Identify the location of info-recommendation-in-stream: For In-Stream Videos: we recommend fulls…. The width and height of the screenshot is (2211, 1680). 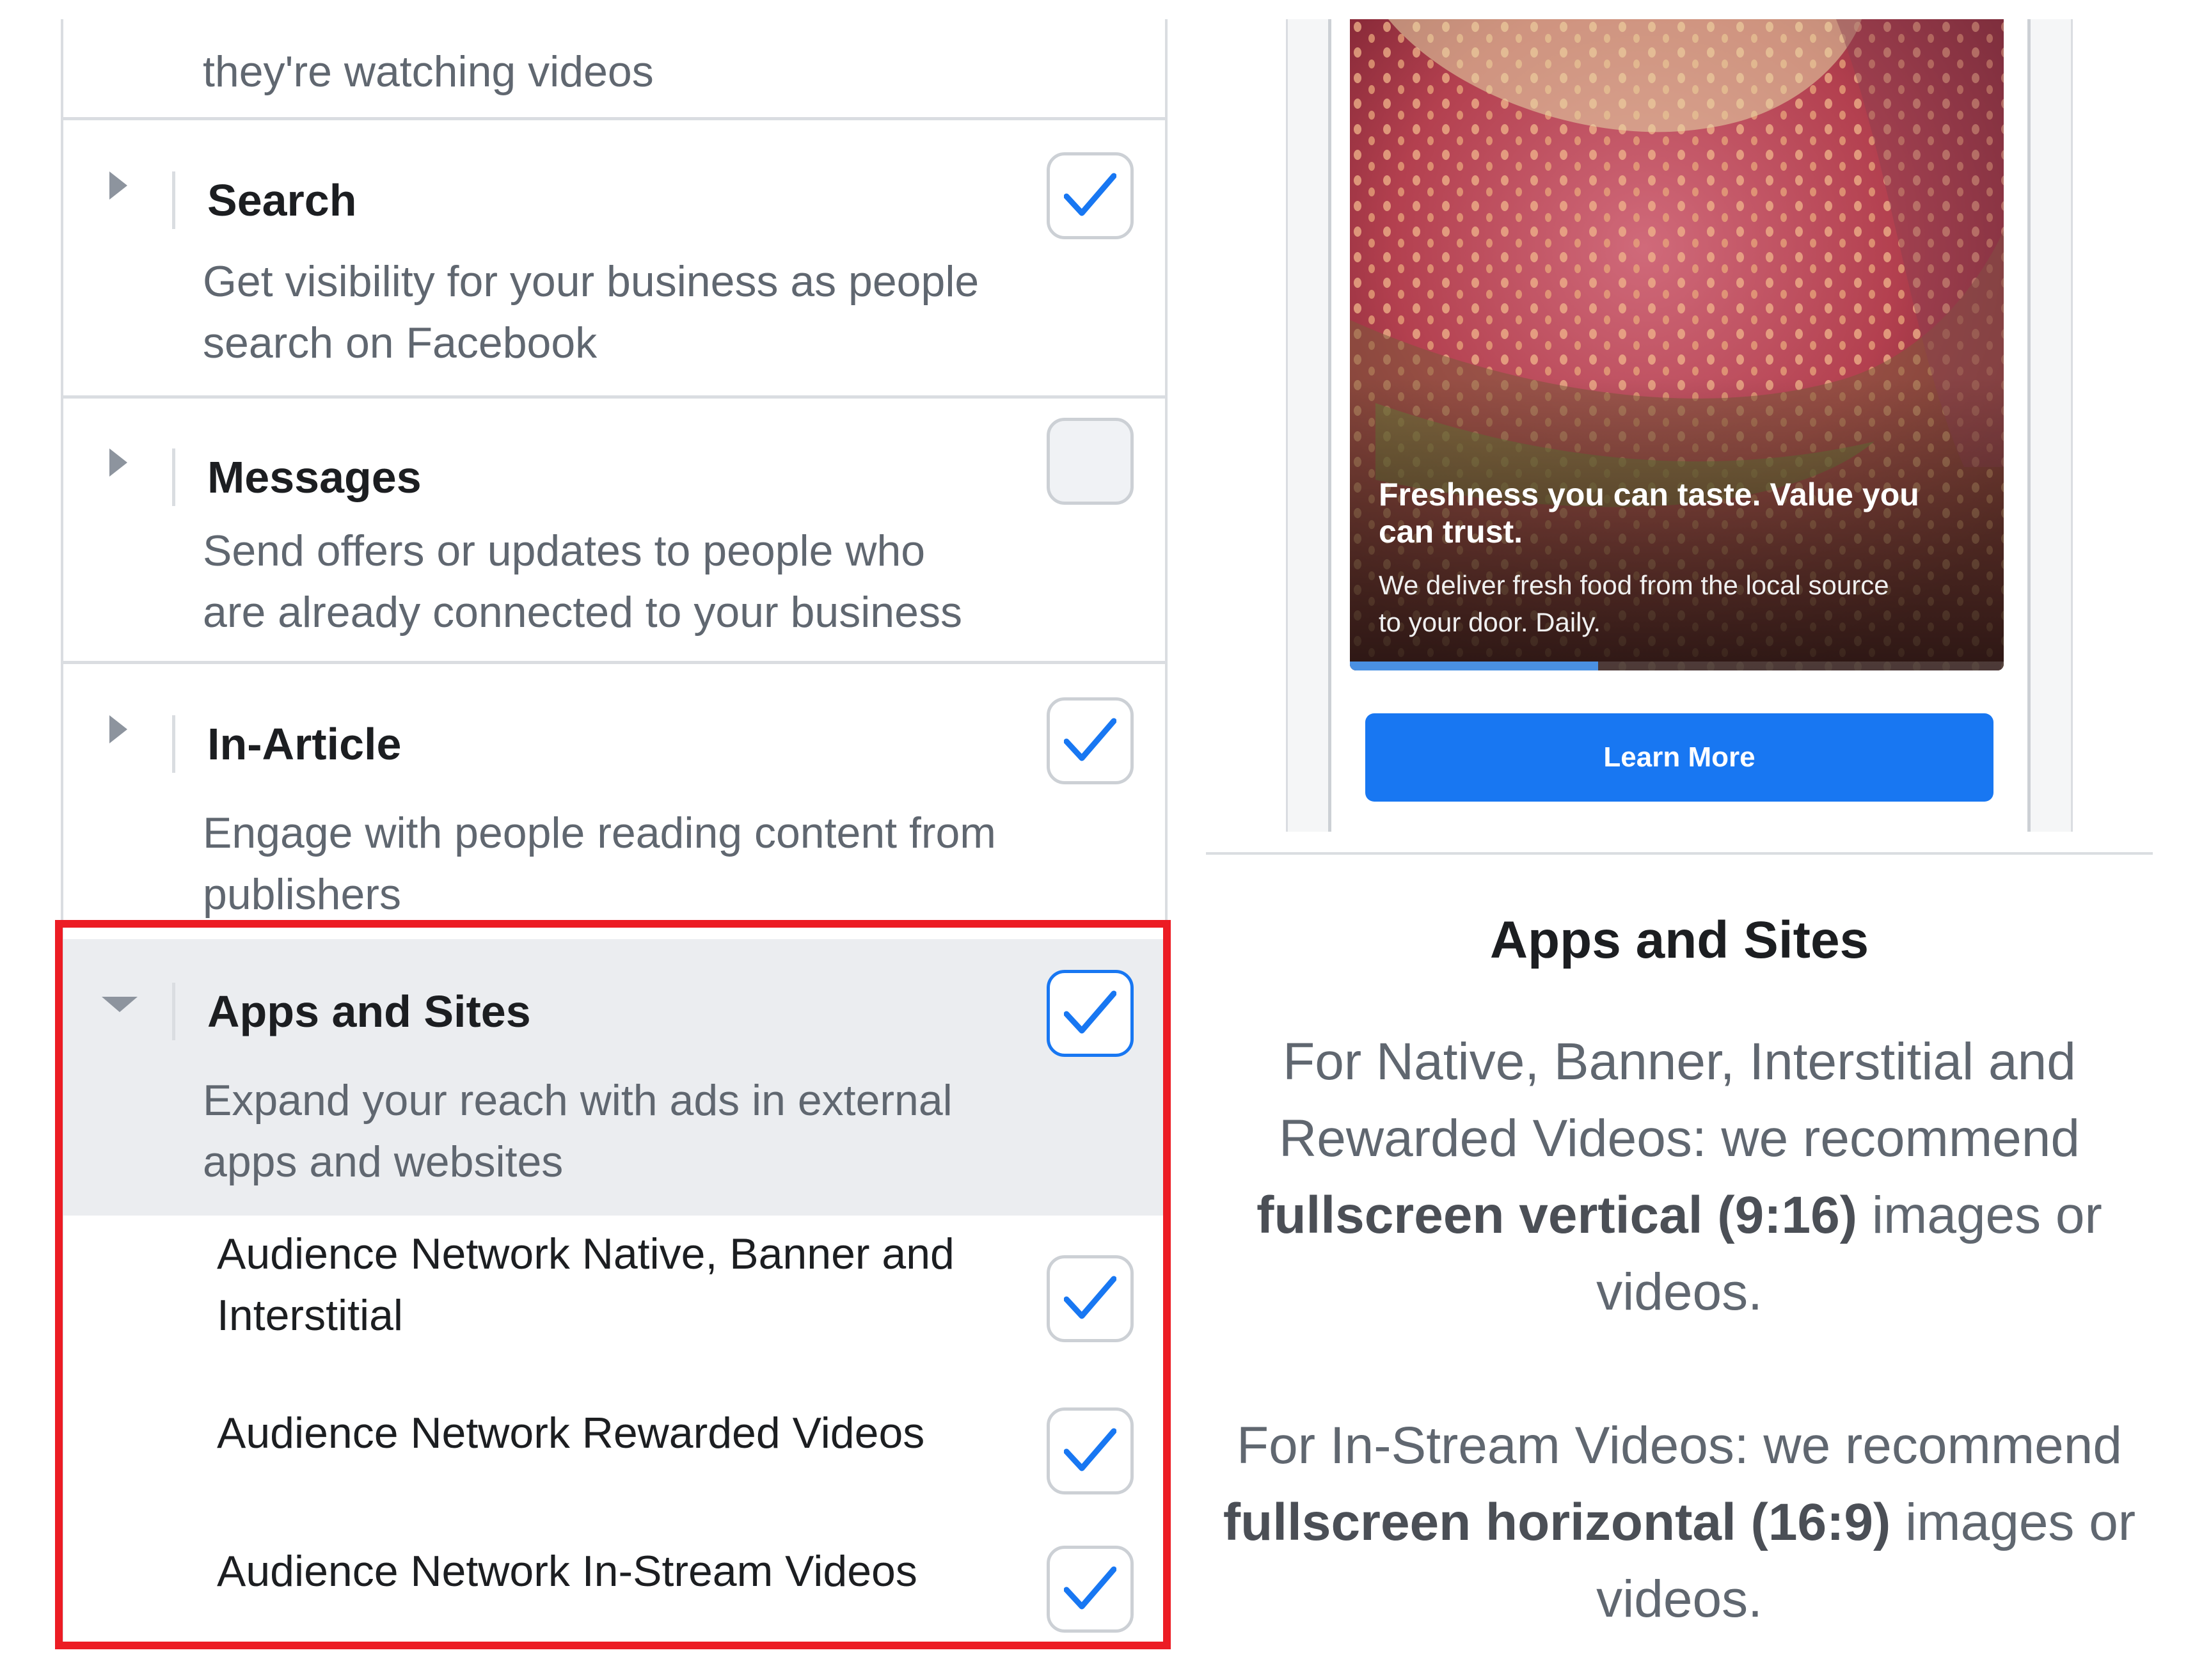
(1679, 1522).